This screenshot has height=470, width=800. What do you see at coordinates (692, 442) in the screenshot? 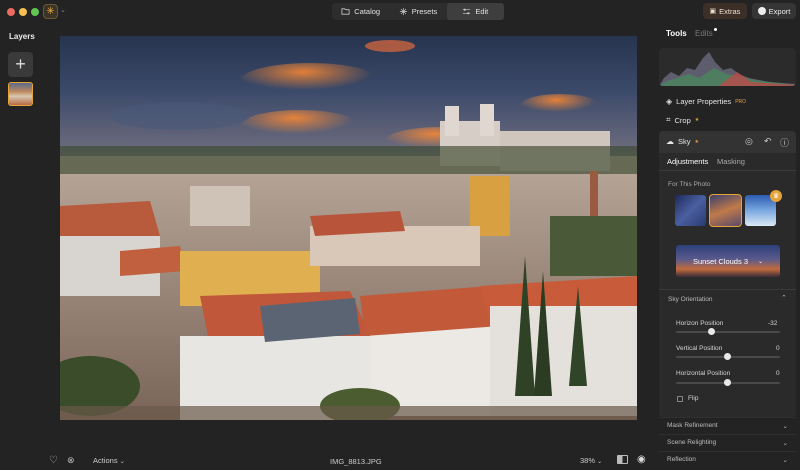
I see `section-label: Scene Relighting` at bounding box center [692, 442].